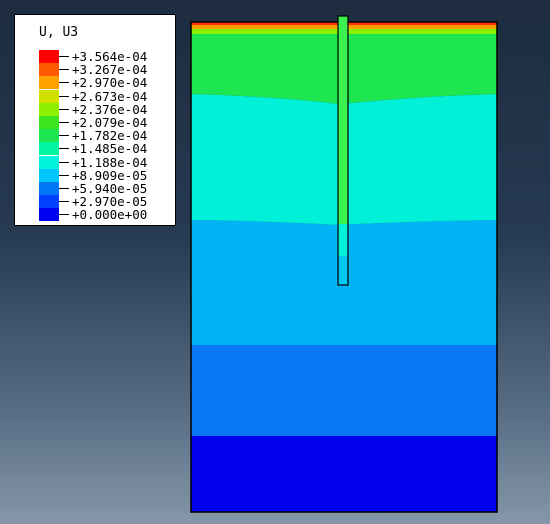  Describe the element at coordinates (343, 270) in the screenshot. I see `pile-tip-sky` at that location.